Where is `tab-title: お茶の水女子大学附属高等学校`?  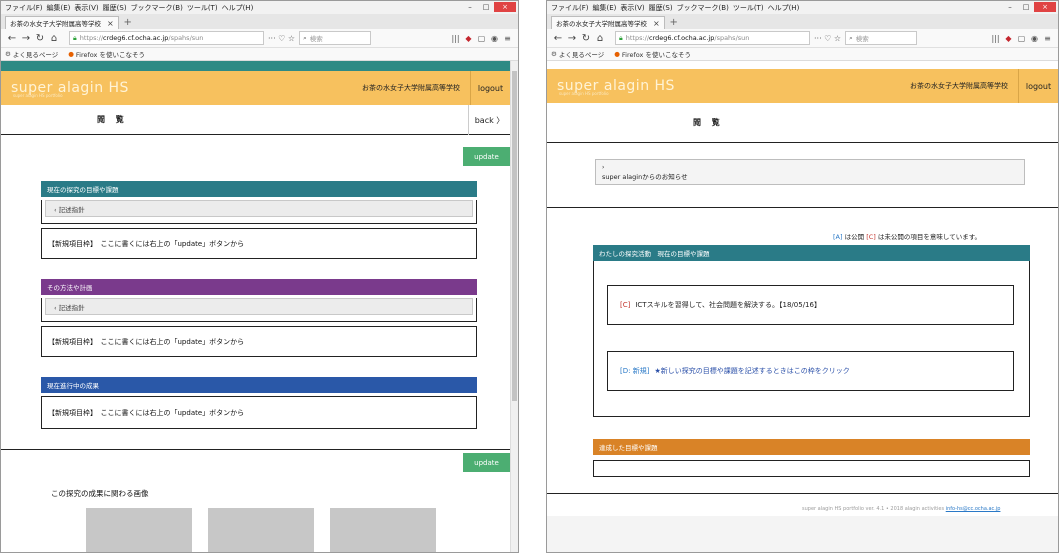
tab-title: お茶の水女子大学附属高等学校 is located at coordinates (601, 24).